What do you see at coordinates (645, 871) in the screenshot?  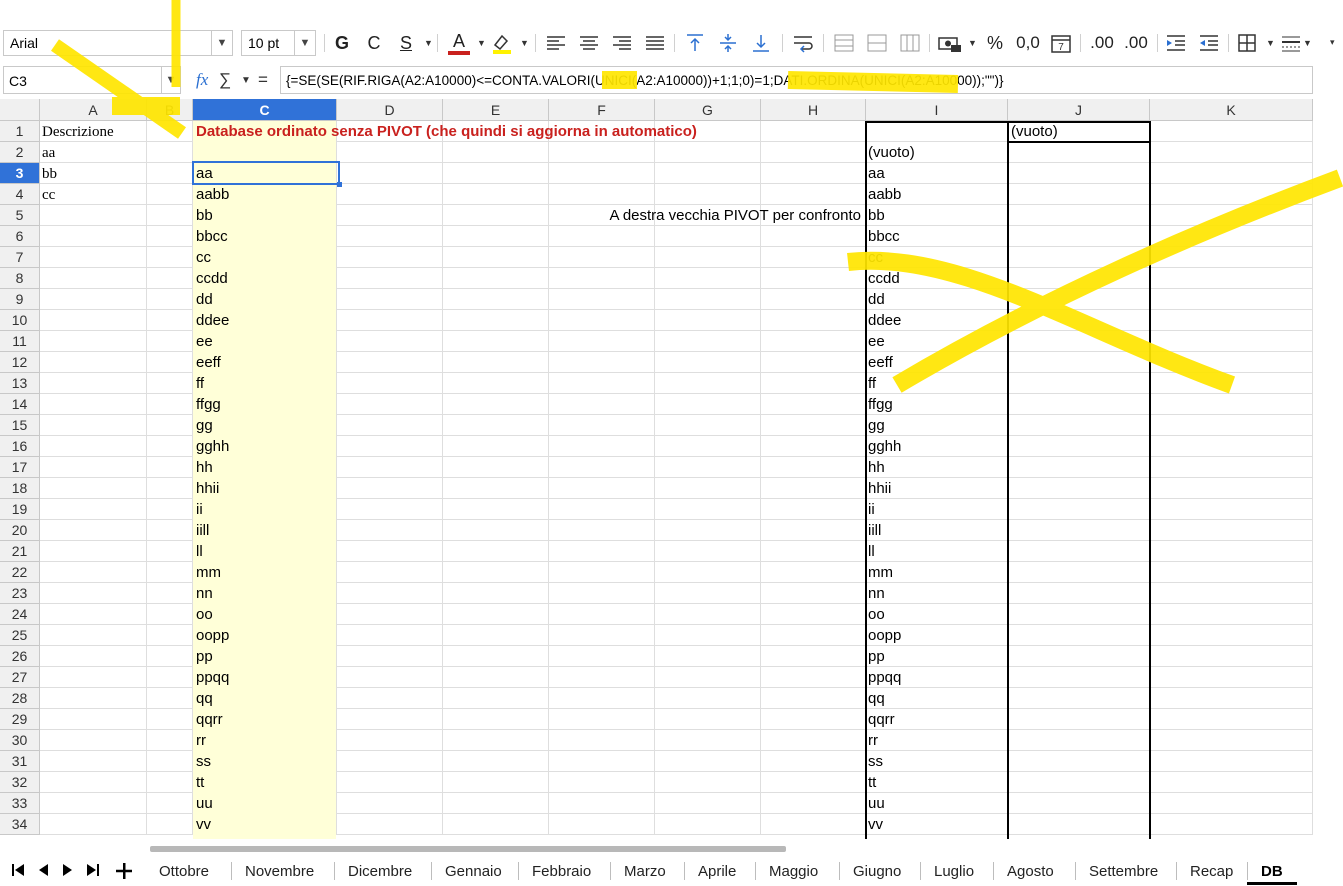 I see `sheet-tab-marzo: Marzo` at bounding box center [645, 871].